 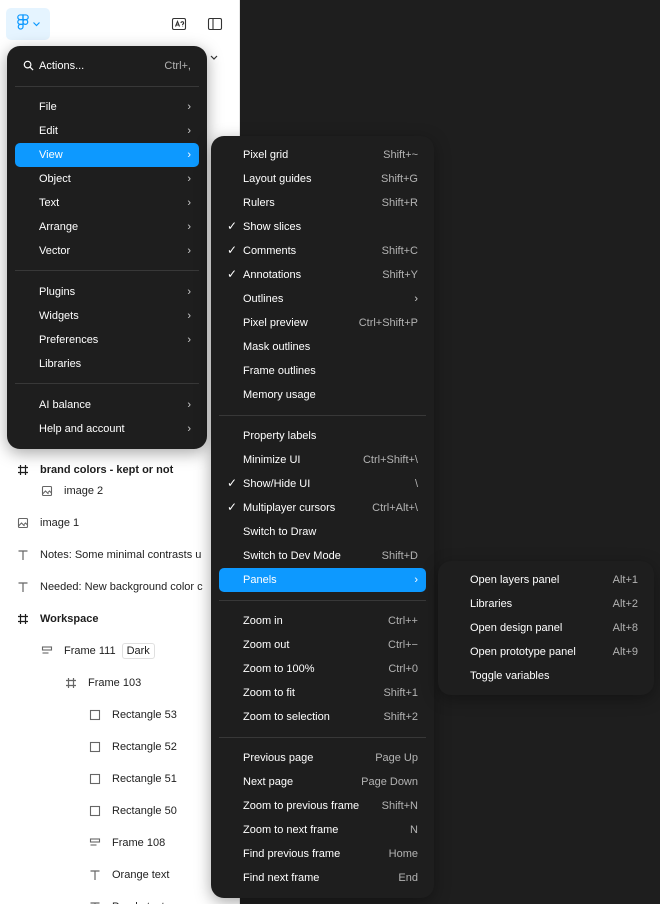 What do you see at coordinates (28, 24) in the screenshot?
I see `main-menu-button` at bounding box center [28, 24].